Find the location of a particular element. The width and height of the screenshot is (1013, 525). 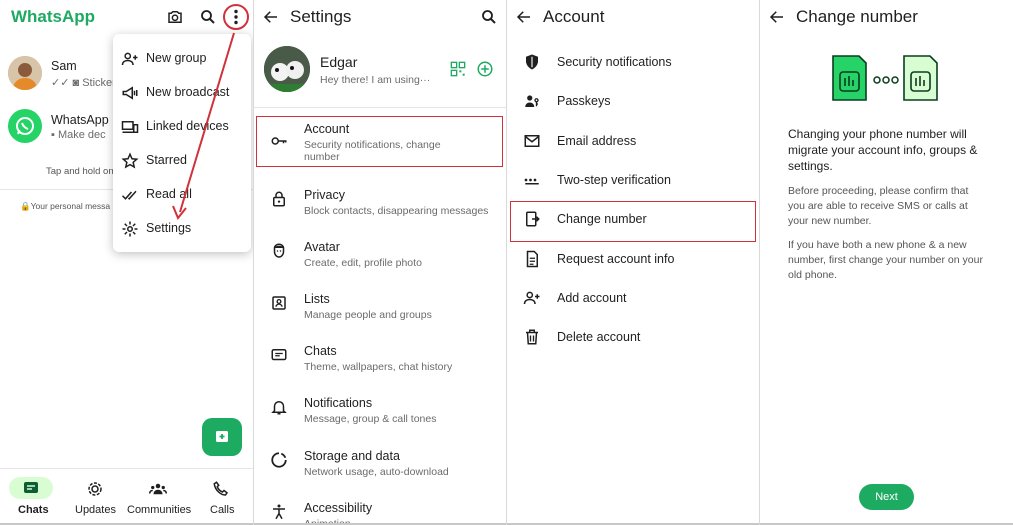

account-item-label: Request account info is located at coordinates (616, 258).